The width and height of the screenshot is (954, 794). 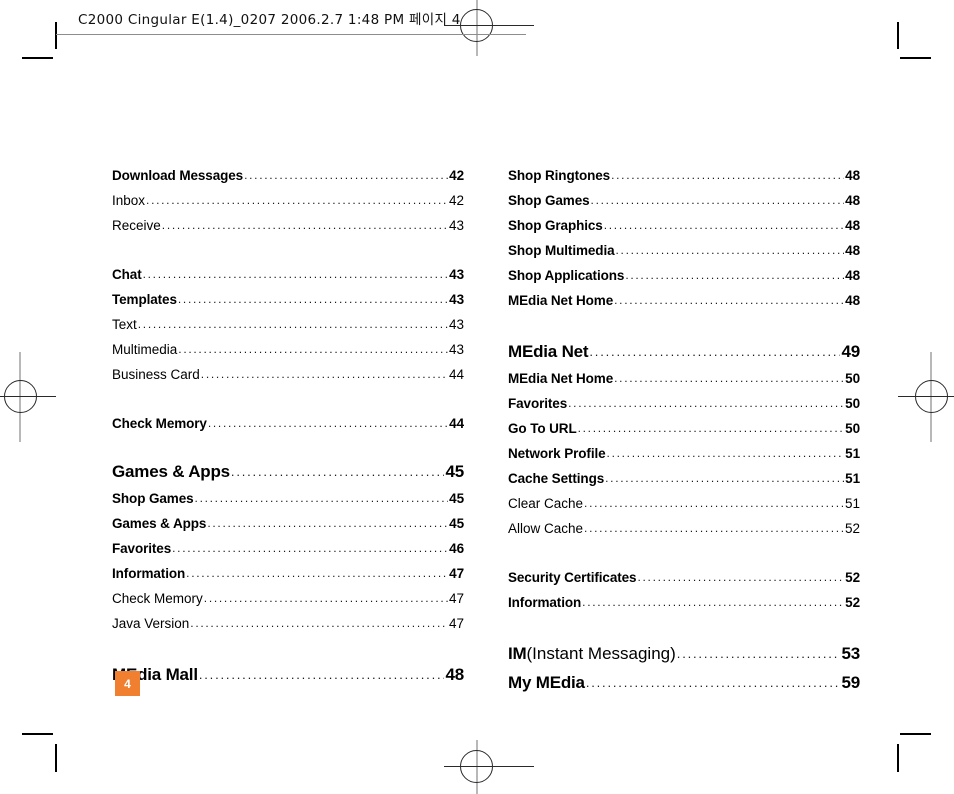 What do you see at coordinates (850, 653) in the screenshot?
I see `toc-entry-page-number: 53` at bounding box center [850, 653].